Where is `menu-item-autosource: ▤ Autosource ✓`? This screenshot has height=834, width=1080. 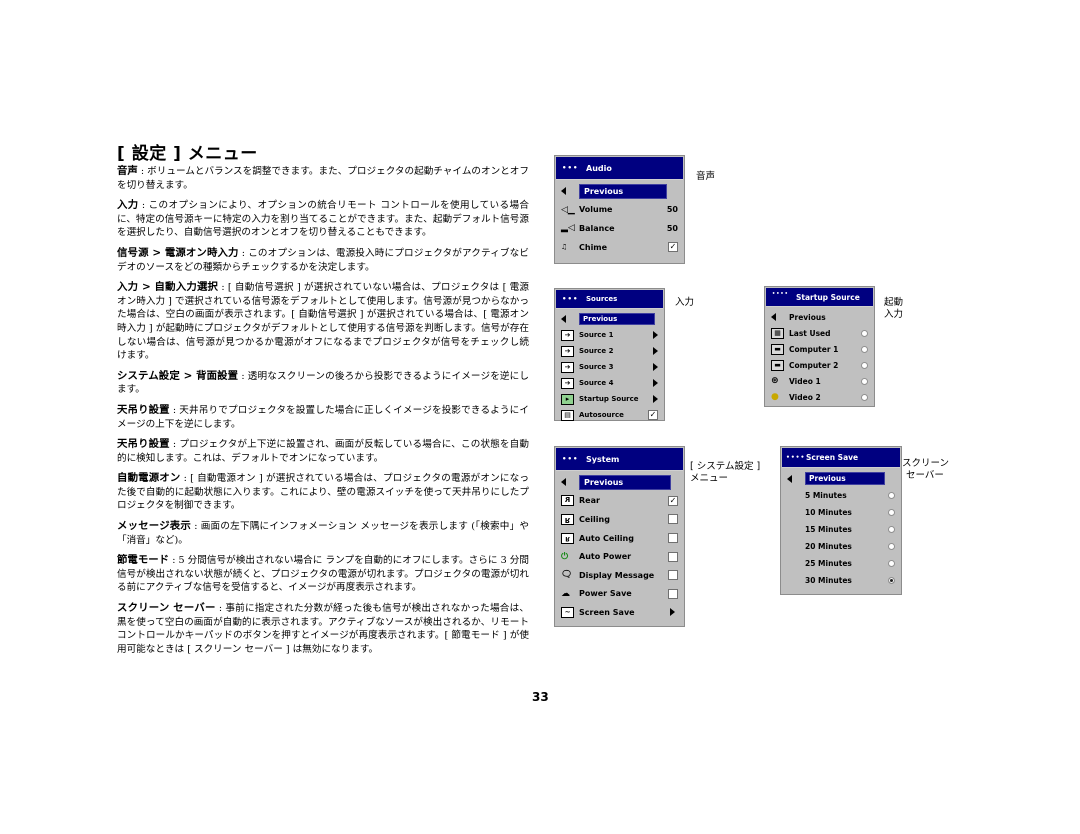 menu-item-autosource: ▤ Autosource ✓ is located at coordinates (609, 415).